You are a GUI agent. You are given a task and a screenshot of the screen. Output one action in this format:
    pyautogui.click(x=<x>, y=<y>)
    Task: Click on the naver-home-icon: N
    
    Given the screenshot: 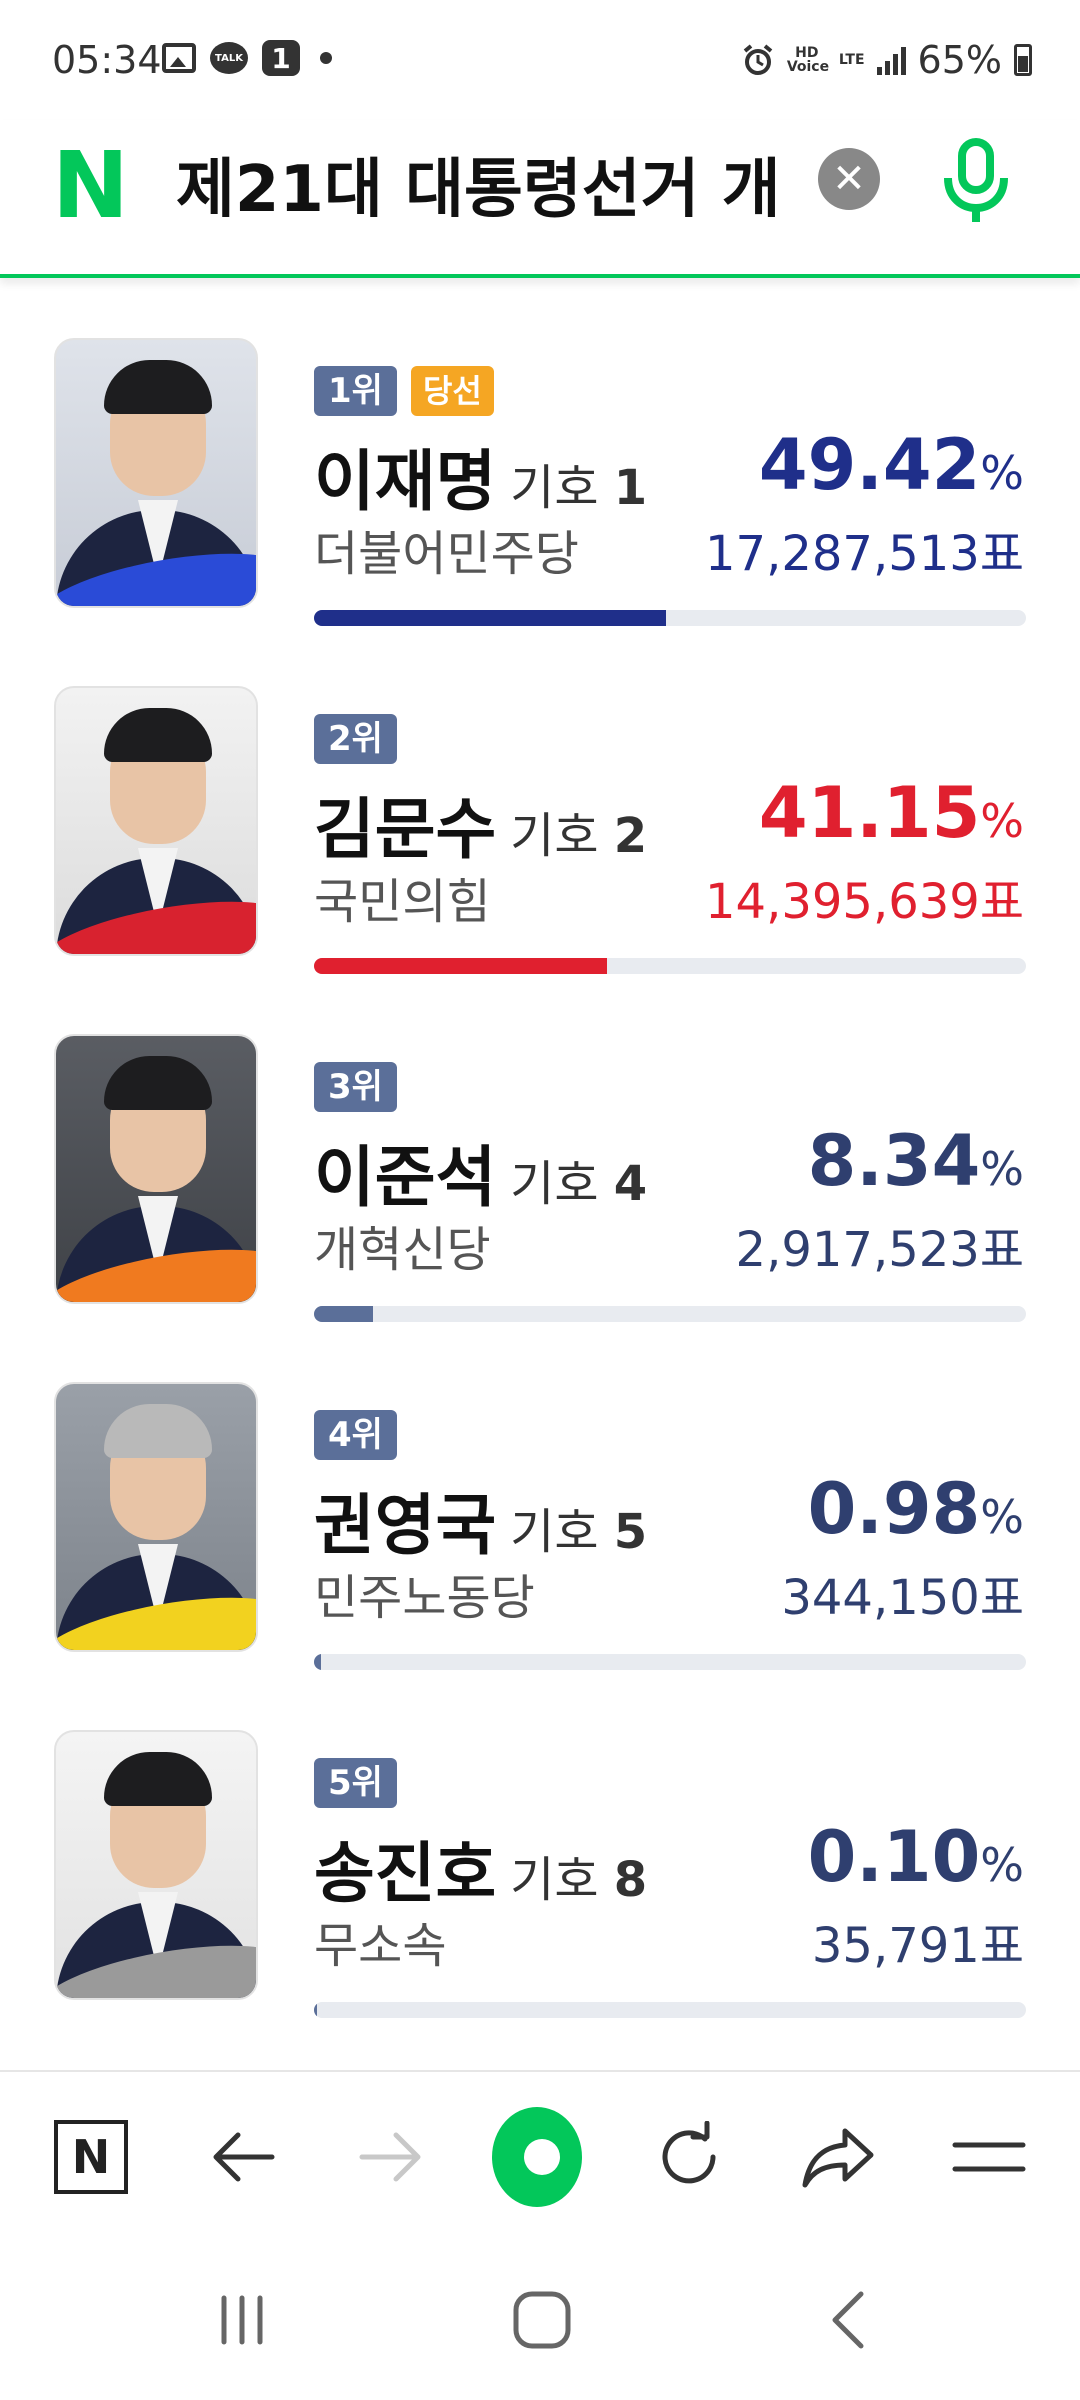 What is the action you would take?
    pyautogui.click(x=91, y=2157)
    